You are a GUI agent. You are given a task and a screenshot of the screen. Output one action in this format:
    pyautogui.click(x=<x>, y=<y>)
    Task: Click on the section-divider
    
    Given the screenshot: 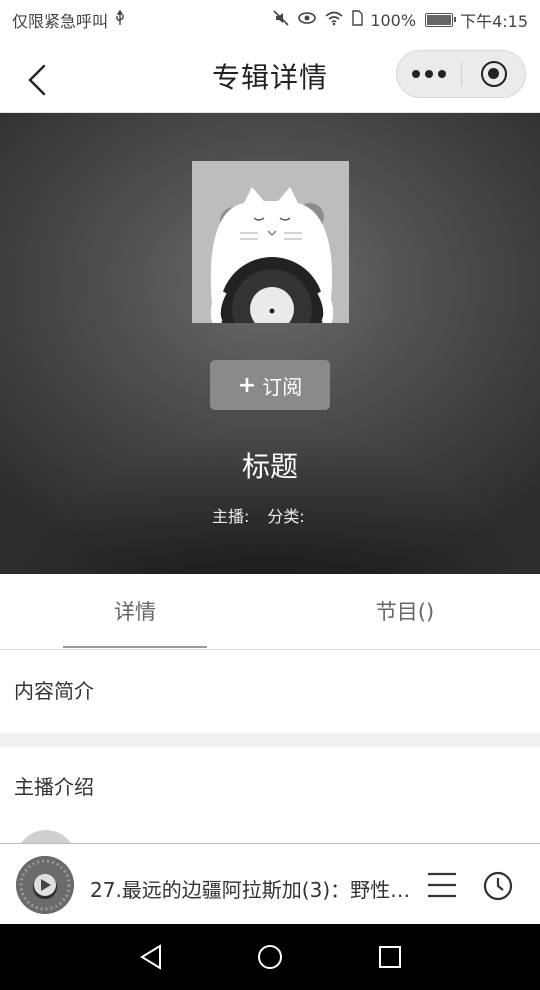 What is the action you would take?
    pyautogui.click(x=270, y=740)
    